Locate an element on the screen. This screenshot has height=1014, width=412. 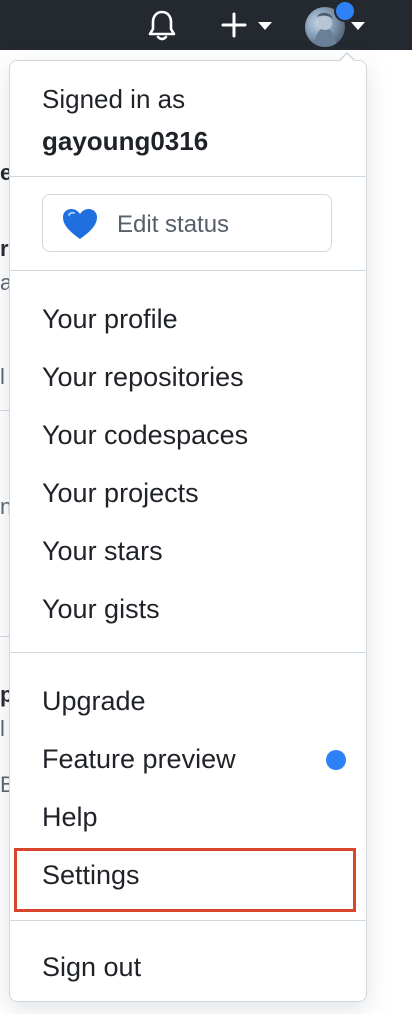
plus-icon is located at coordinates (234, 25).